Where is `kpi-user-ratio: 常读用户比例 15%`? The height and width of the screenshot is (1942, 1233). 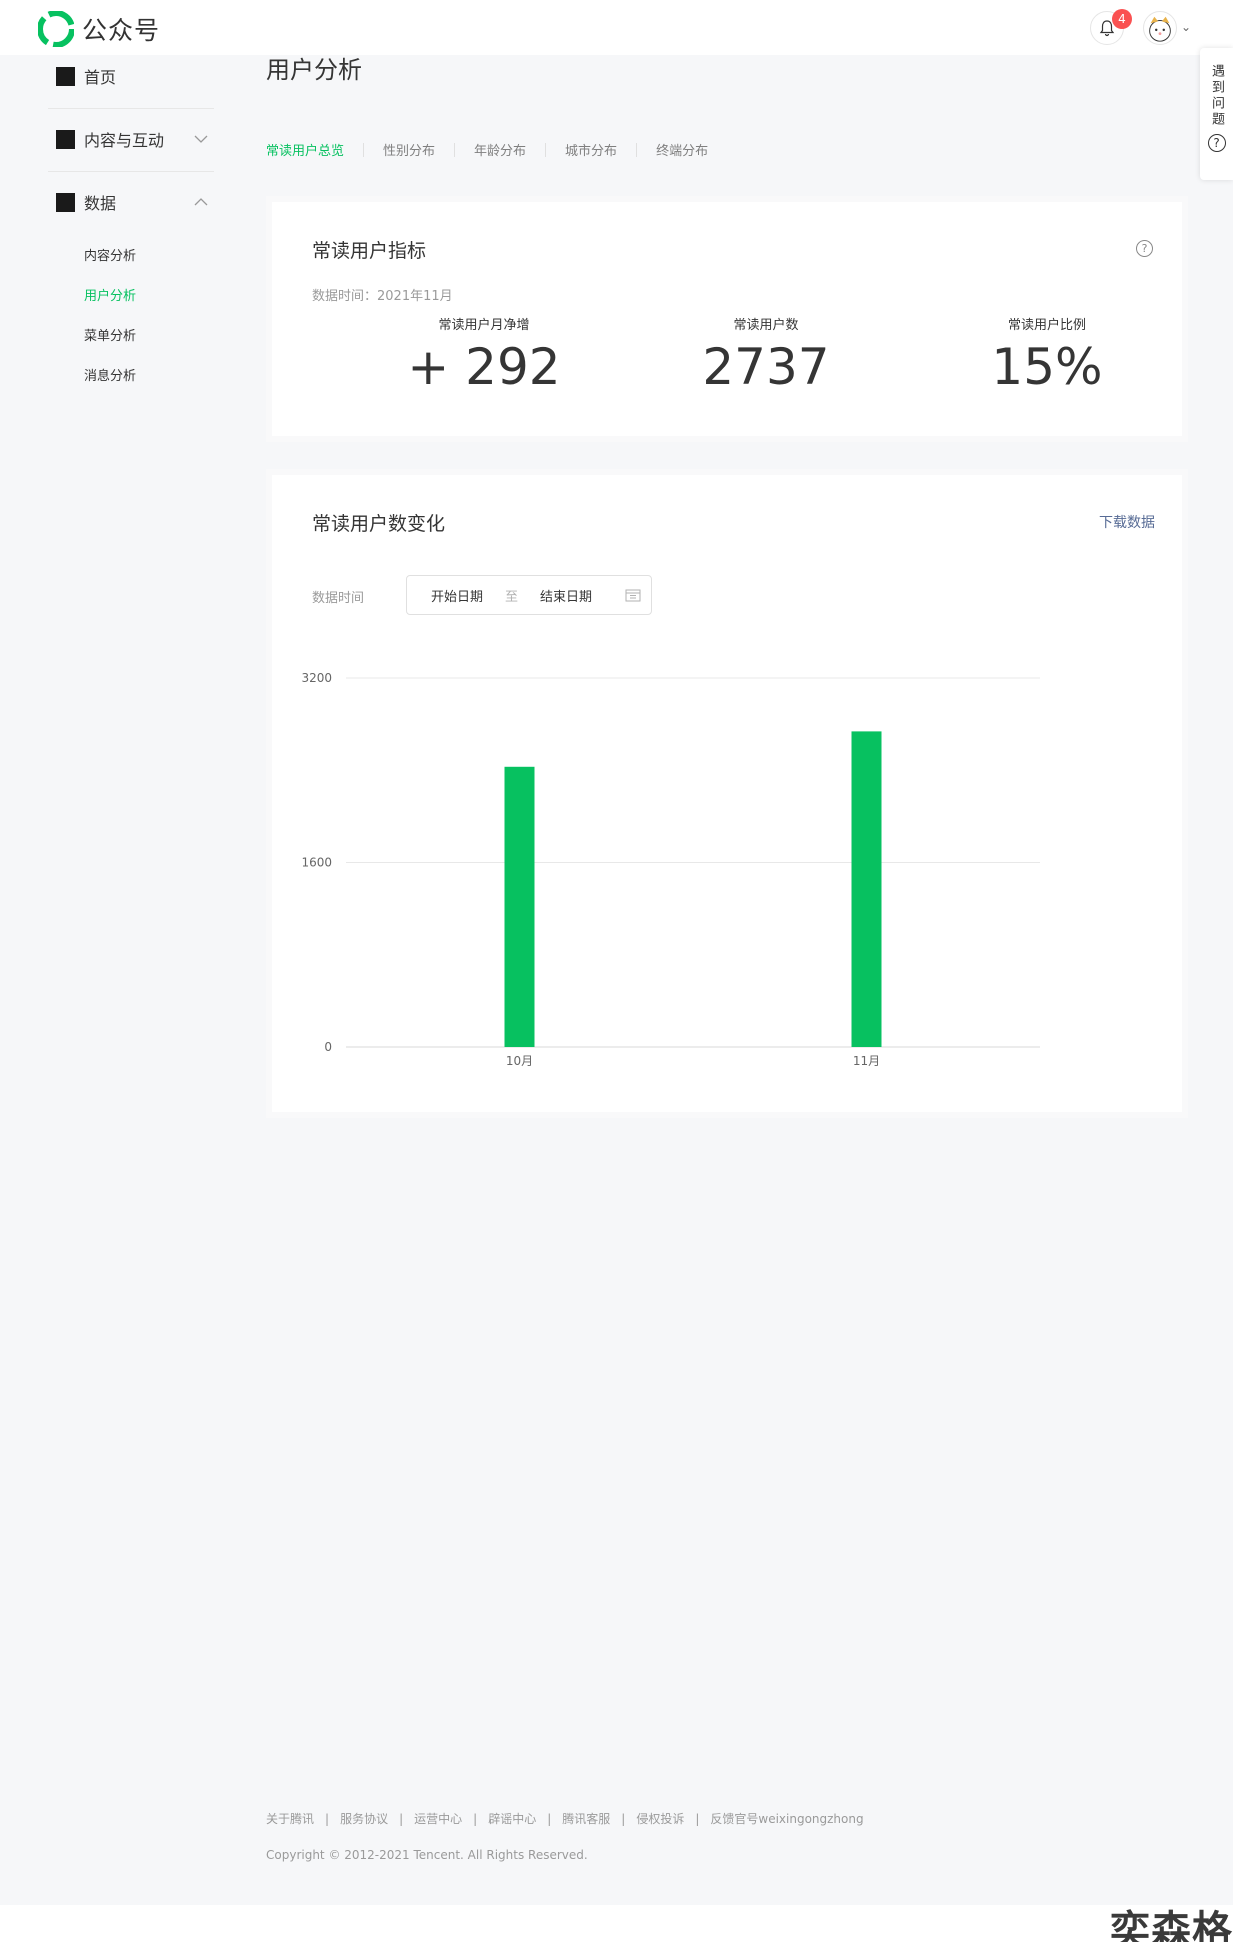
kpi-user-ratio: 常读用户比例 15% is located at coordinates (1047, 354).